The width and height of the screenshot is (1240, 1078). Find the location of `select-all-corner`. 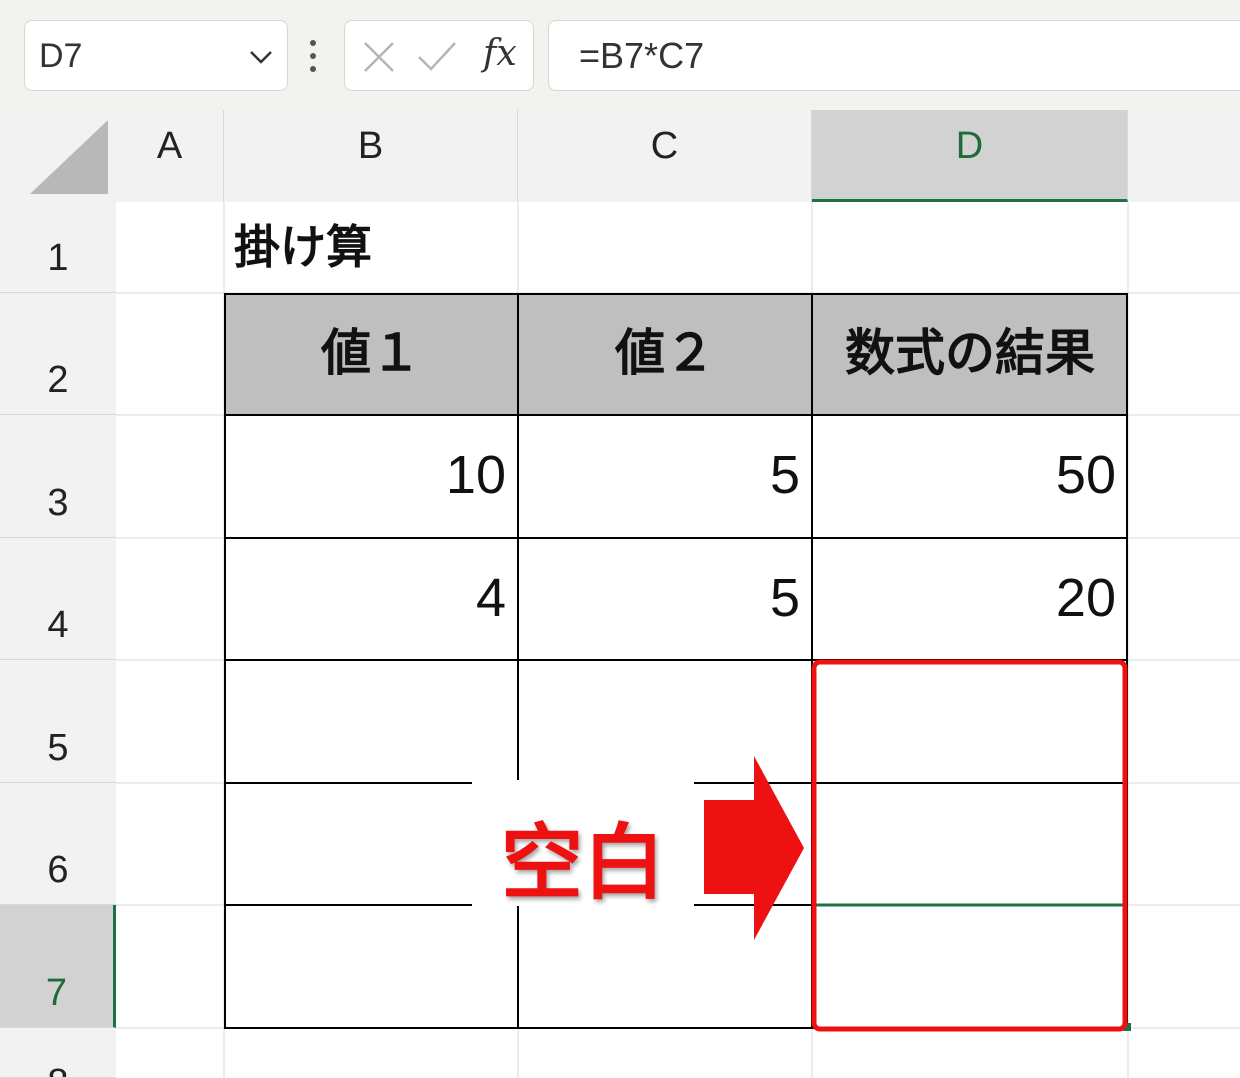

select-all-corner is located at coordinates (58, 156).